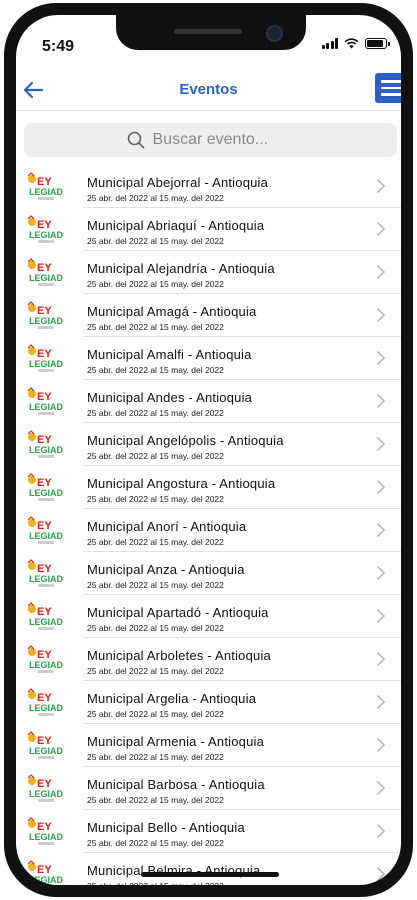  I want to click on wifi-icon, so click(351, 43).